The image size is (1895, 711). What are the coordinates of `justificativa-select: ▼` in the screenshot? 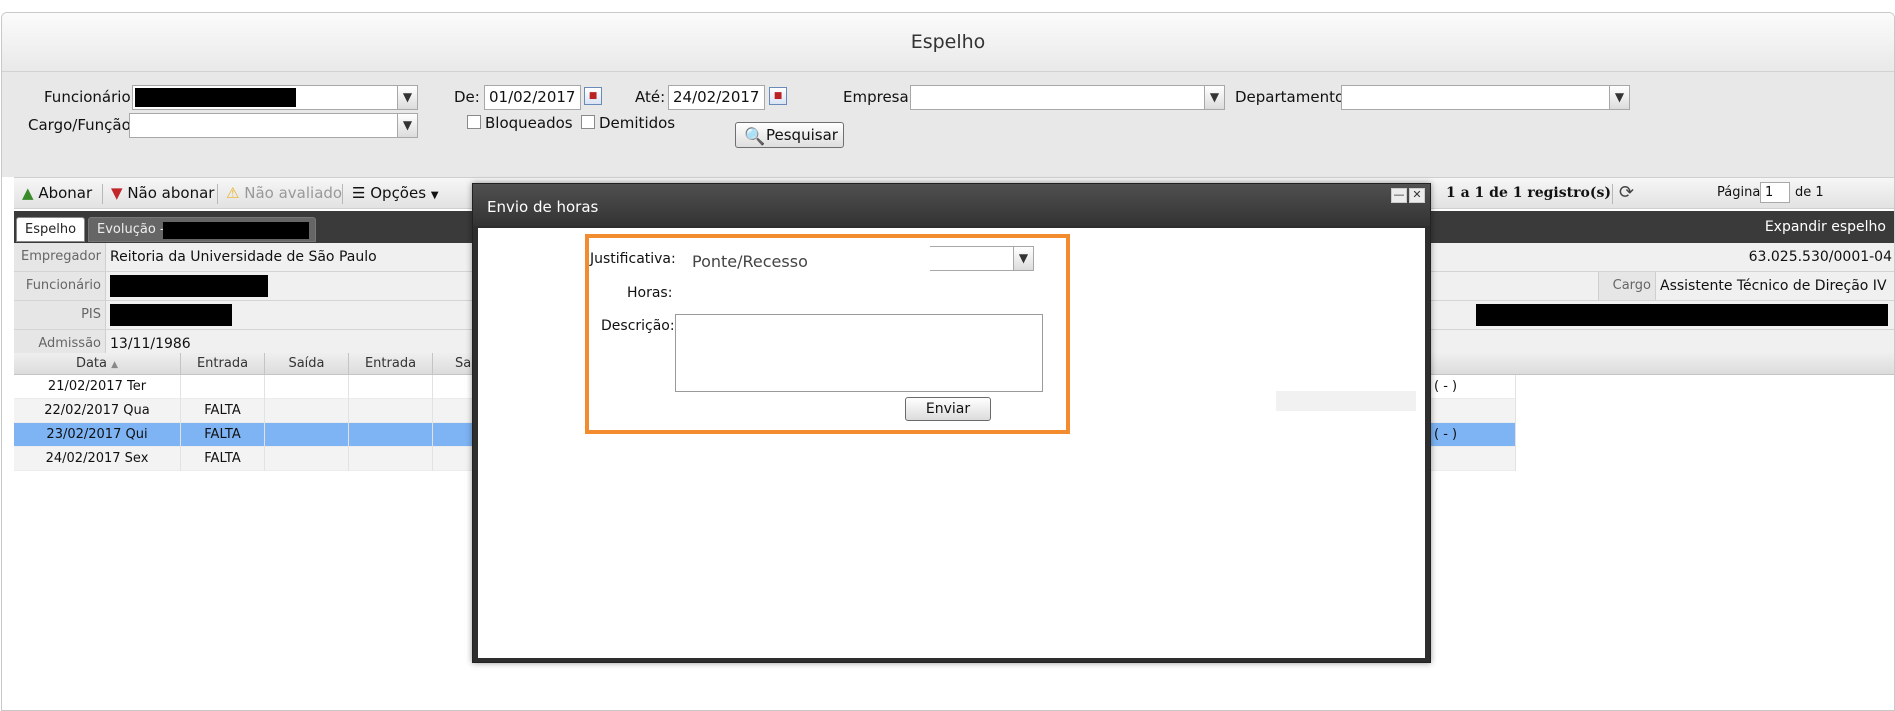 It's located at (982, 258).